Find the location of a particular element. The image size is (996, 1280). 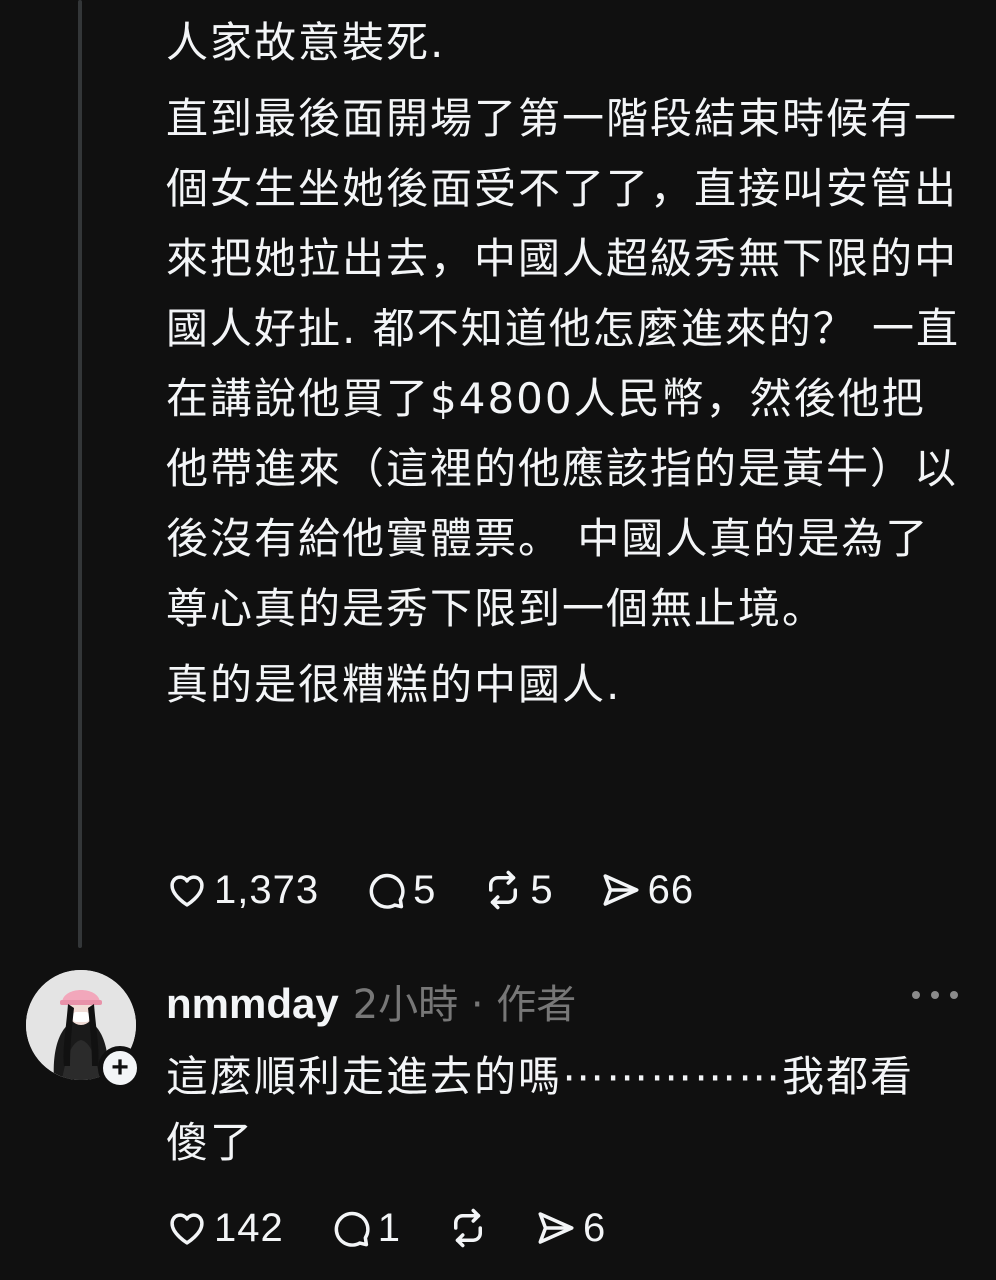

share-count: 66 is located at coordinates (671, 889).